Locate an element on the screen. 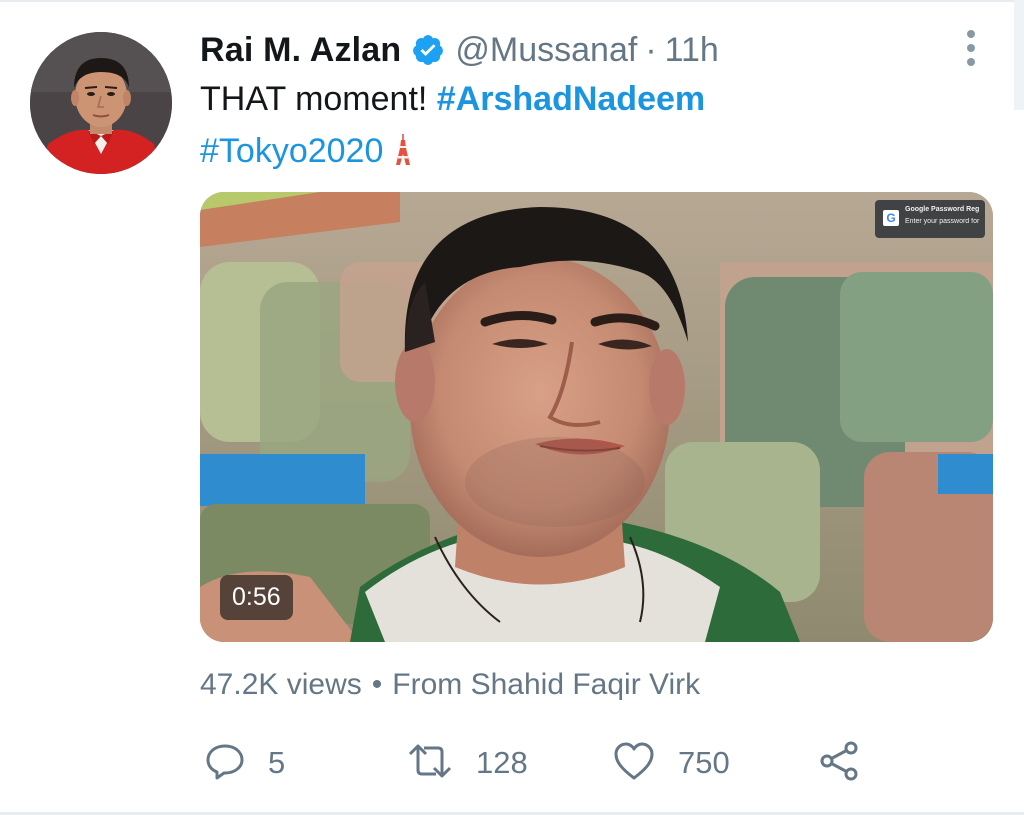  video-source: From Shahid Faqir Virk is located at coordinates (546, 684).